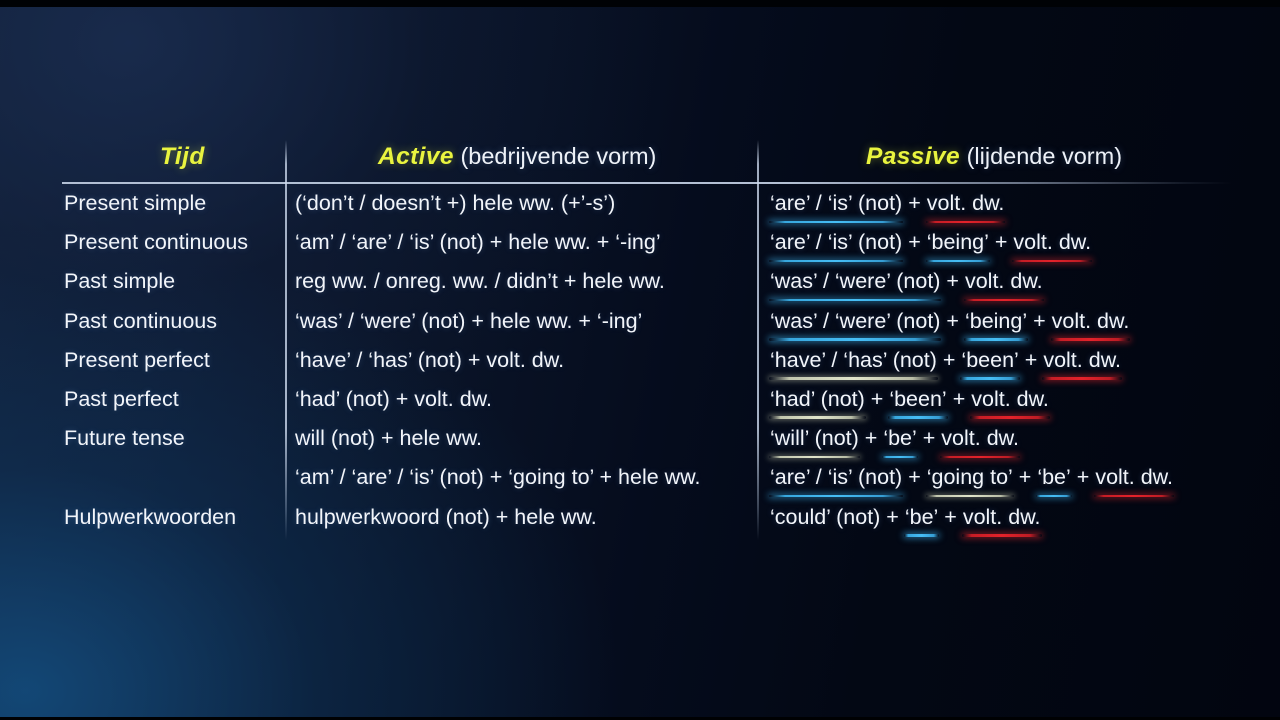  I want to click on passive-form-cell: ‘could’ (not) + ‘be’ + volt. dw., so click(906, 520).